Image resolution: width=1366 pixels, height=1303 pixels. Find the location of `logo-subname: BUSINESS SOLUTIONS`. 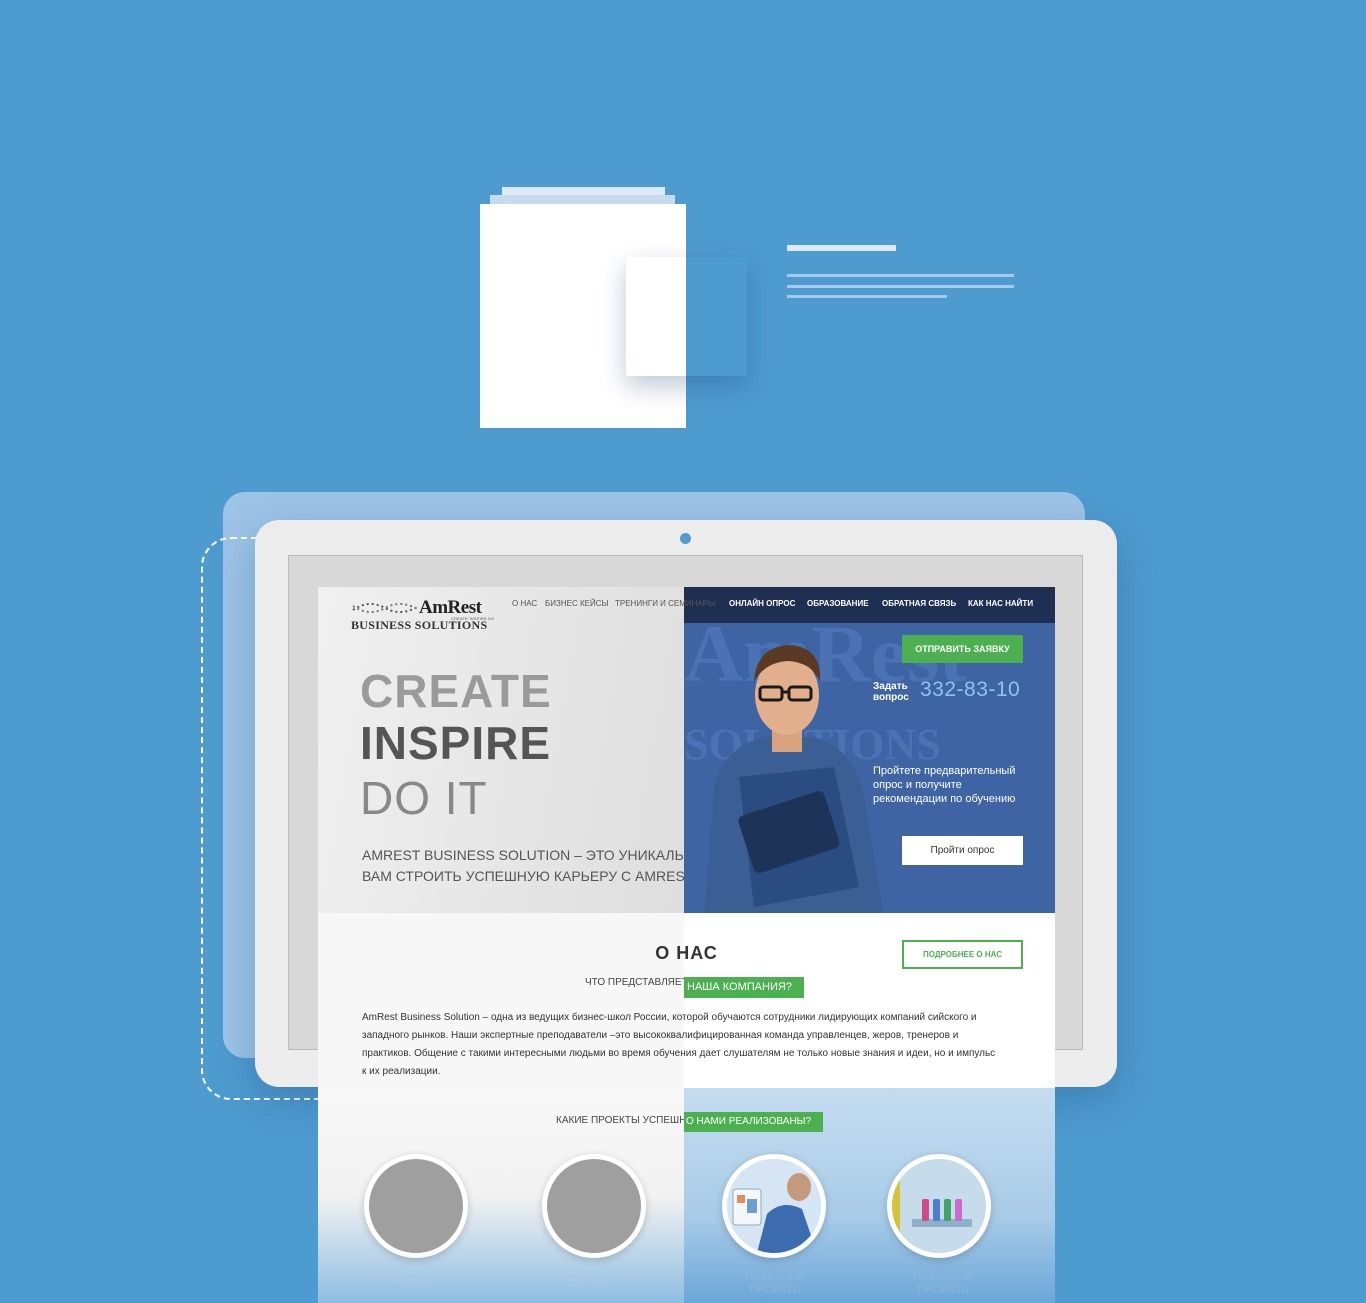

logo-subname: BUSINESS SOLUTIONS is located at coordinates (419, 625).